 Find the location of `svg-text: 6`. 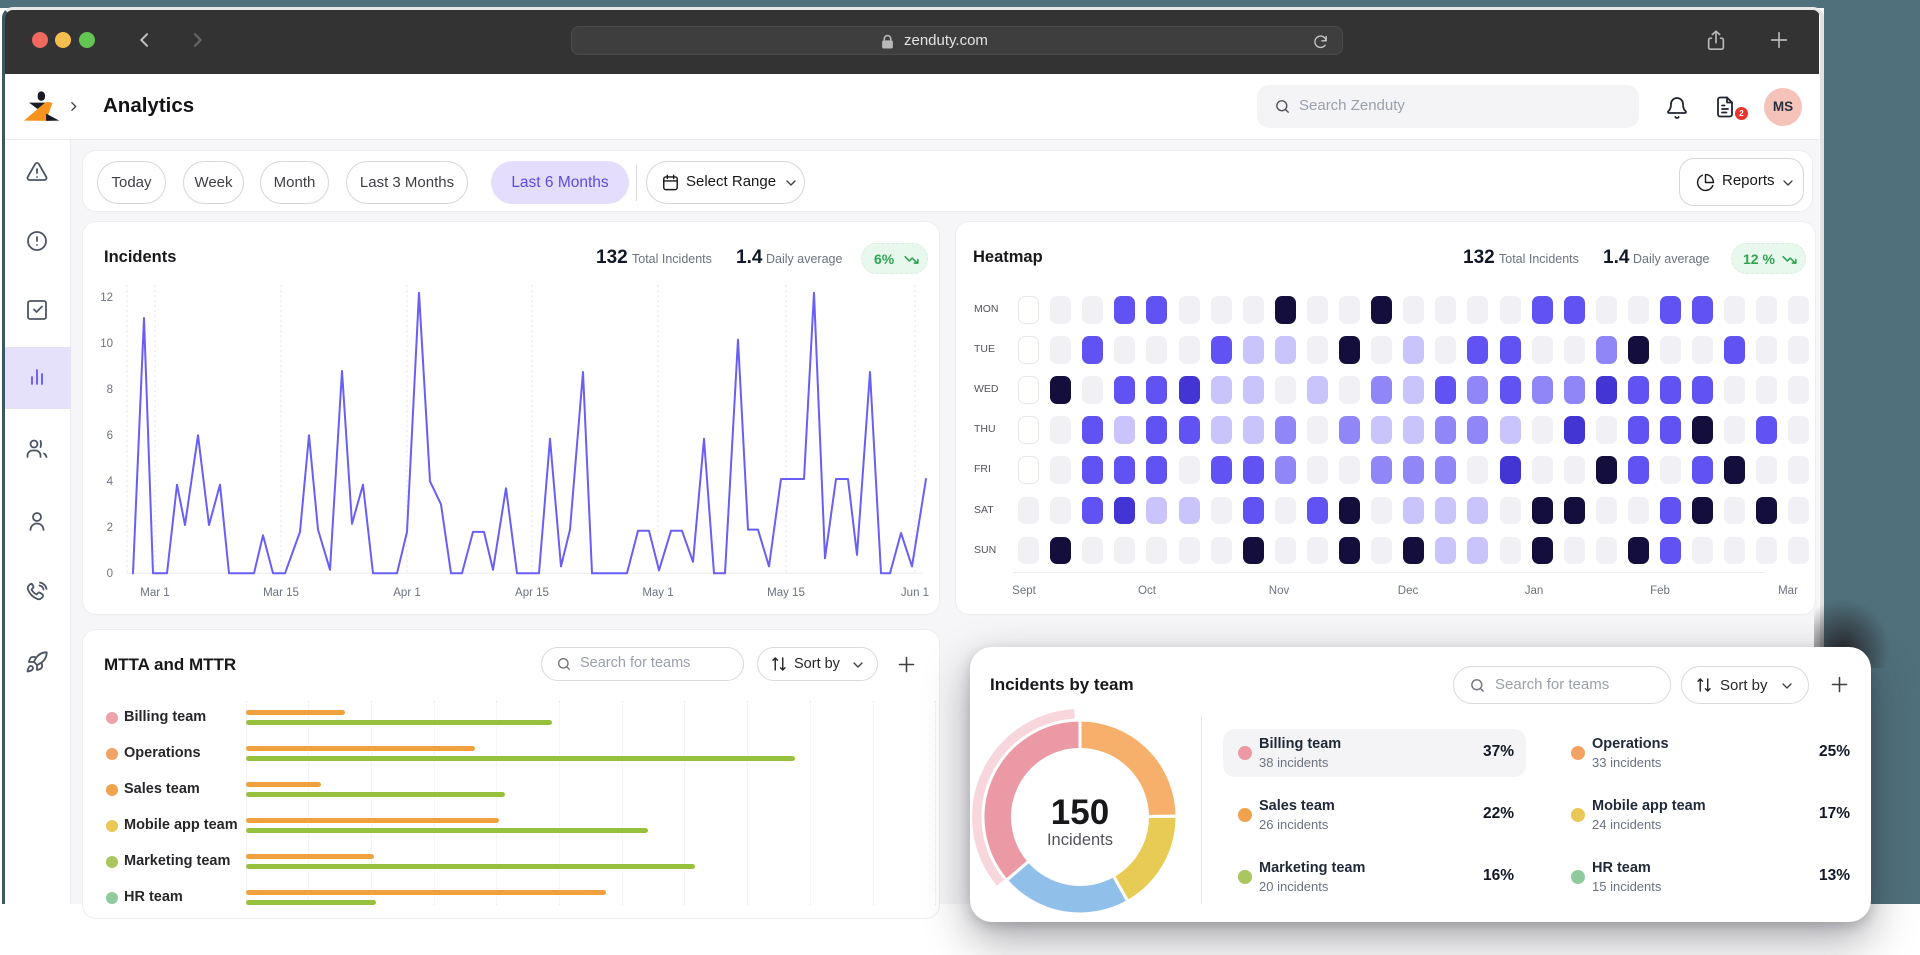

svg-text: 6 is located at coordinates (110, 436).